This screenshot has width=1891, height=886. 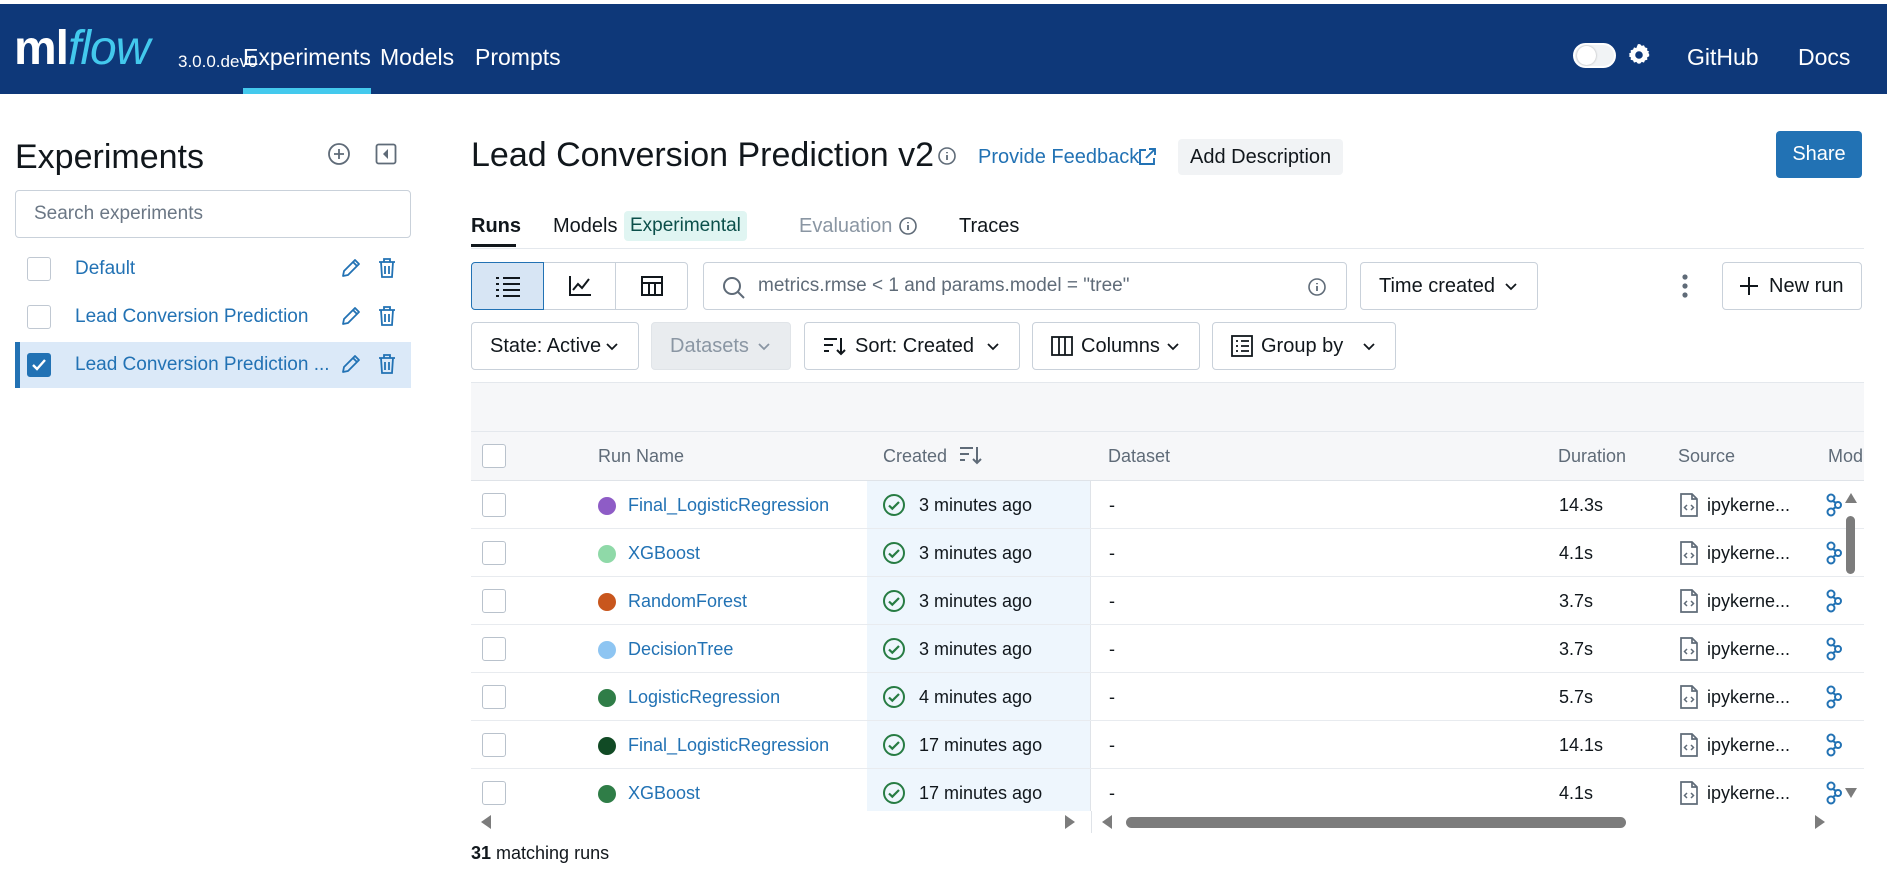 What do you see at coordinates (1639, 55) in the screenshot?
I see `settings-gear-icon` at bounding box center [1639, 55].